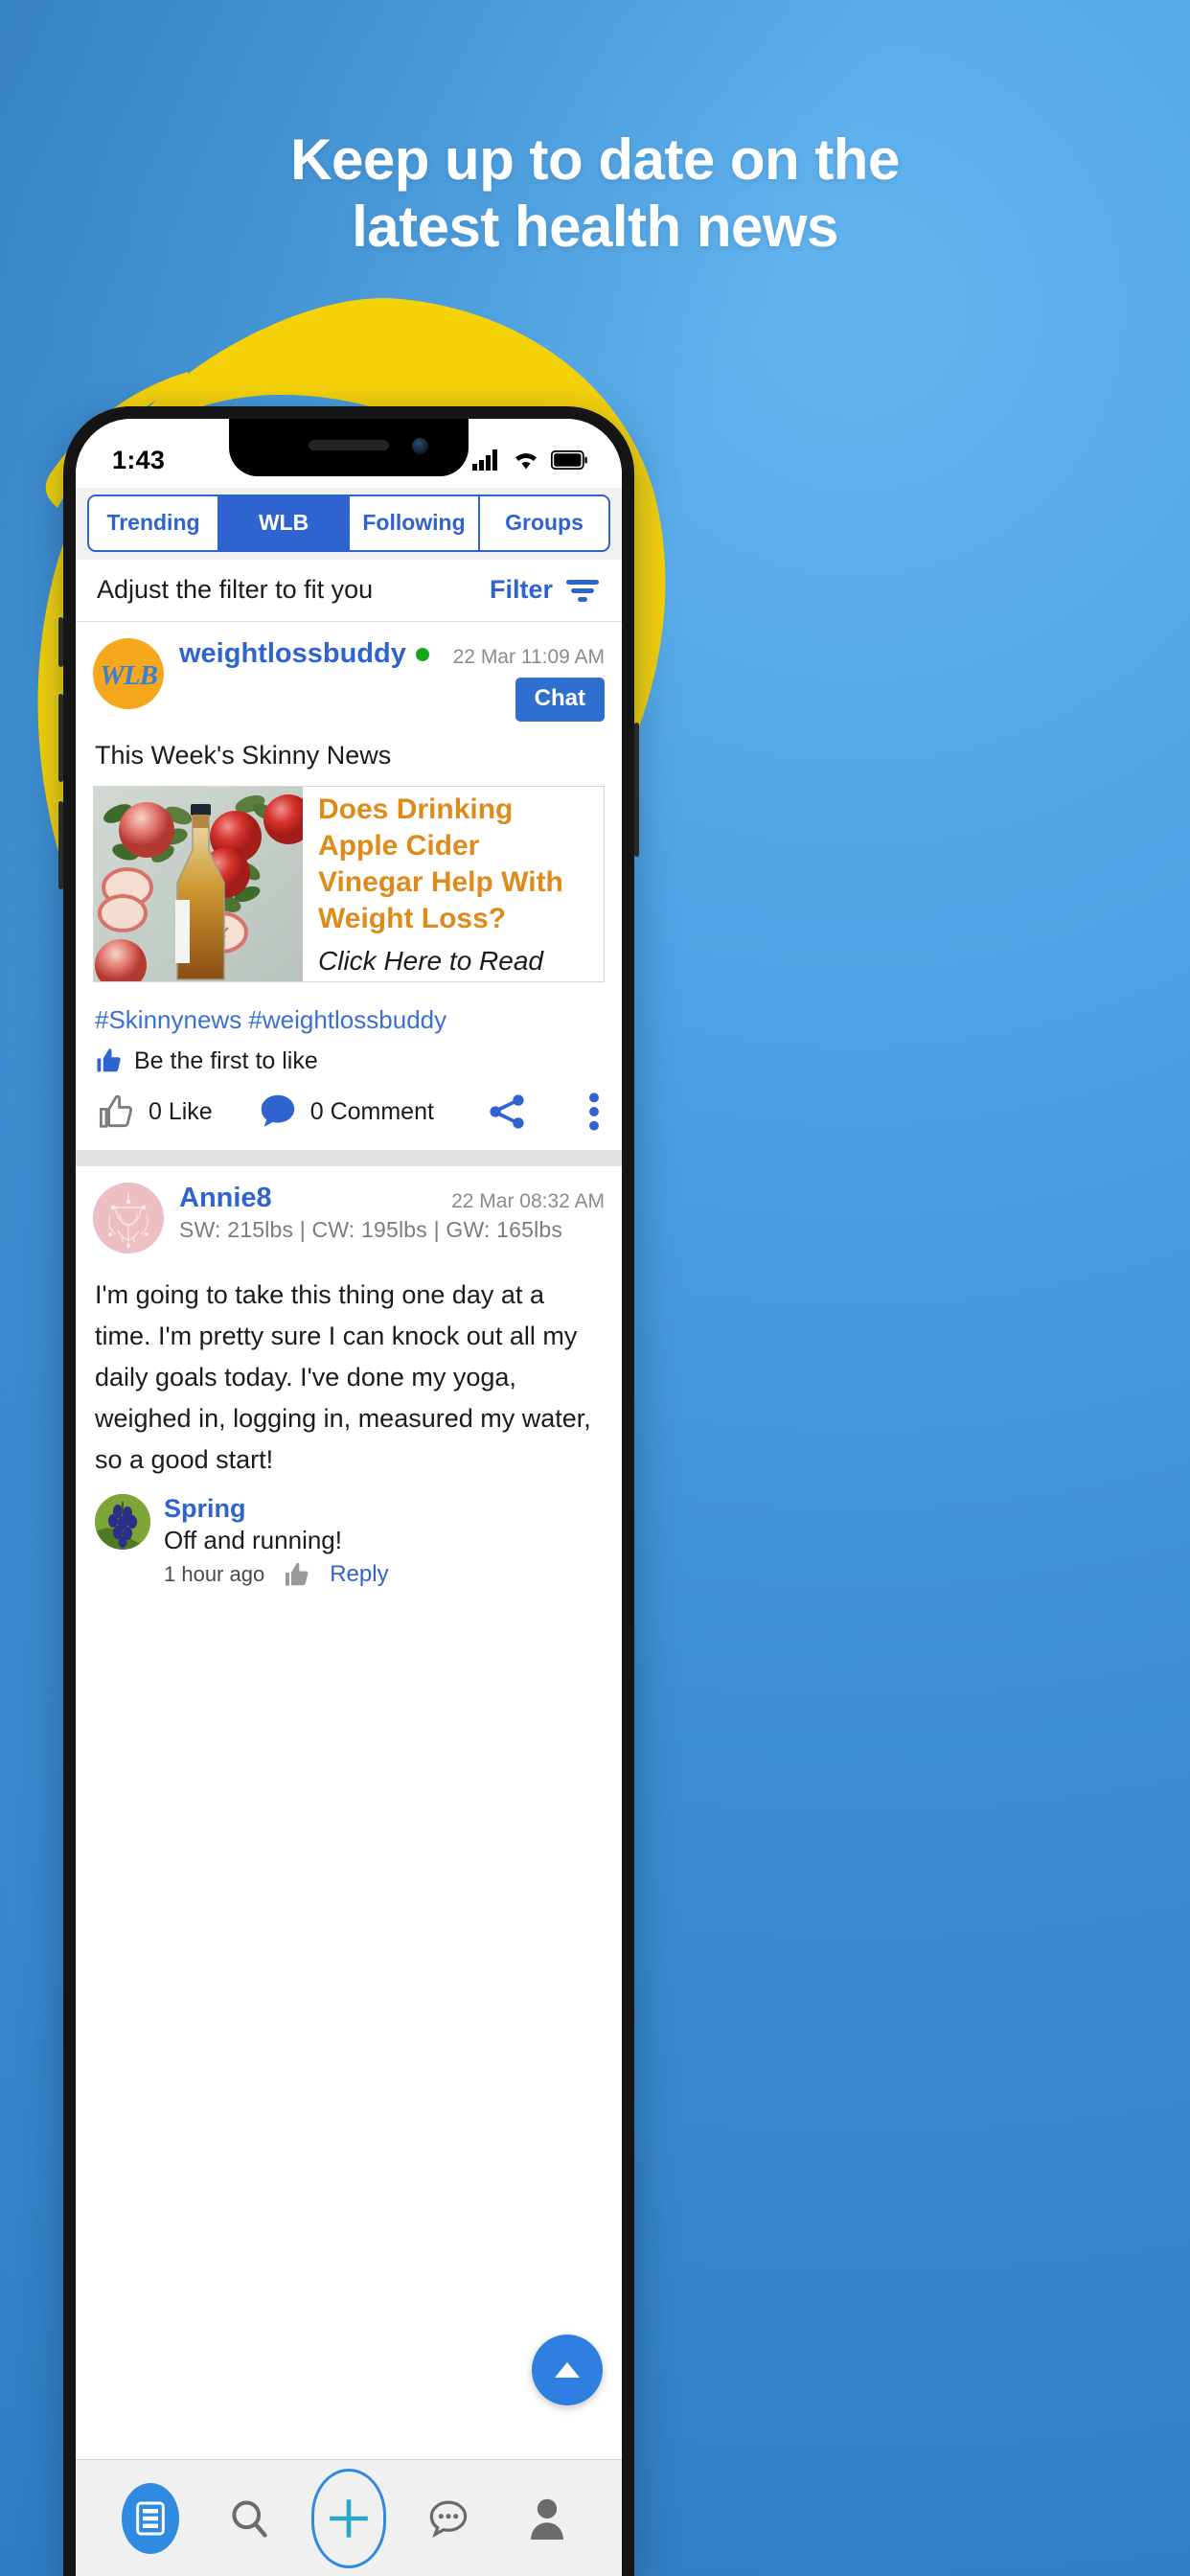  I want to click on post-title: This Week's Skinny News, so click(244, 755).